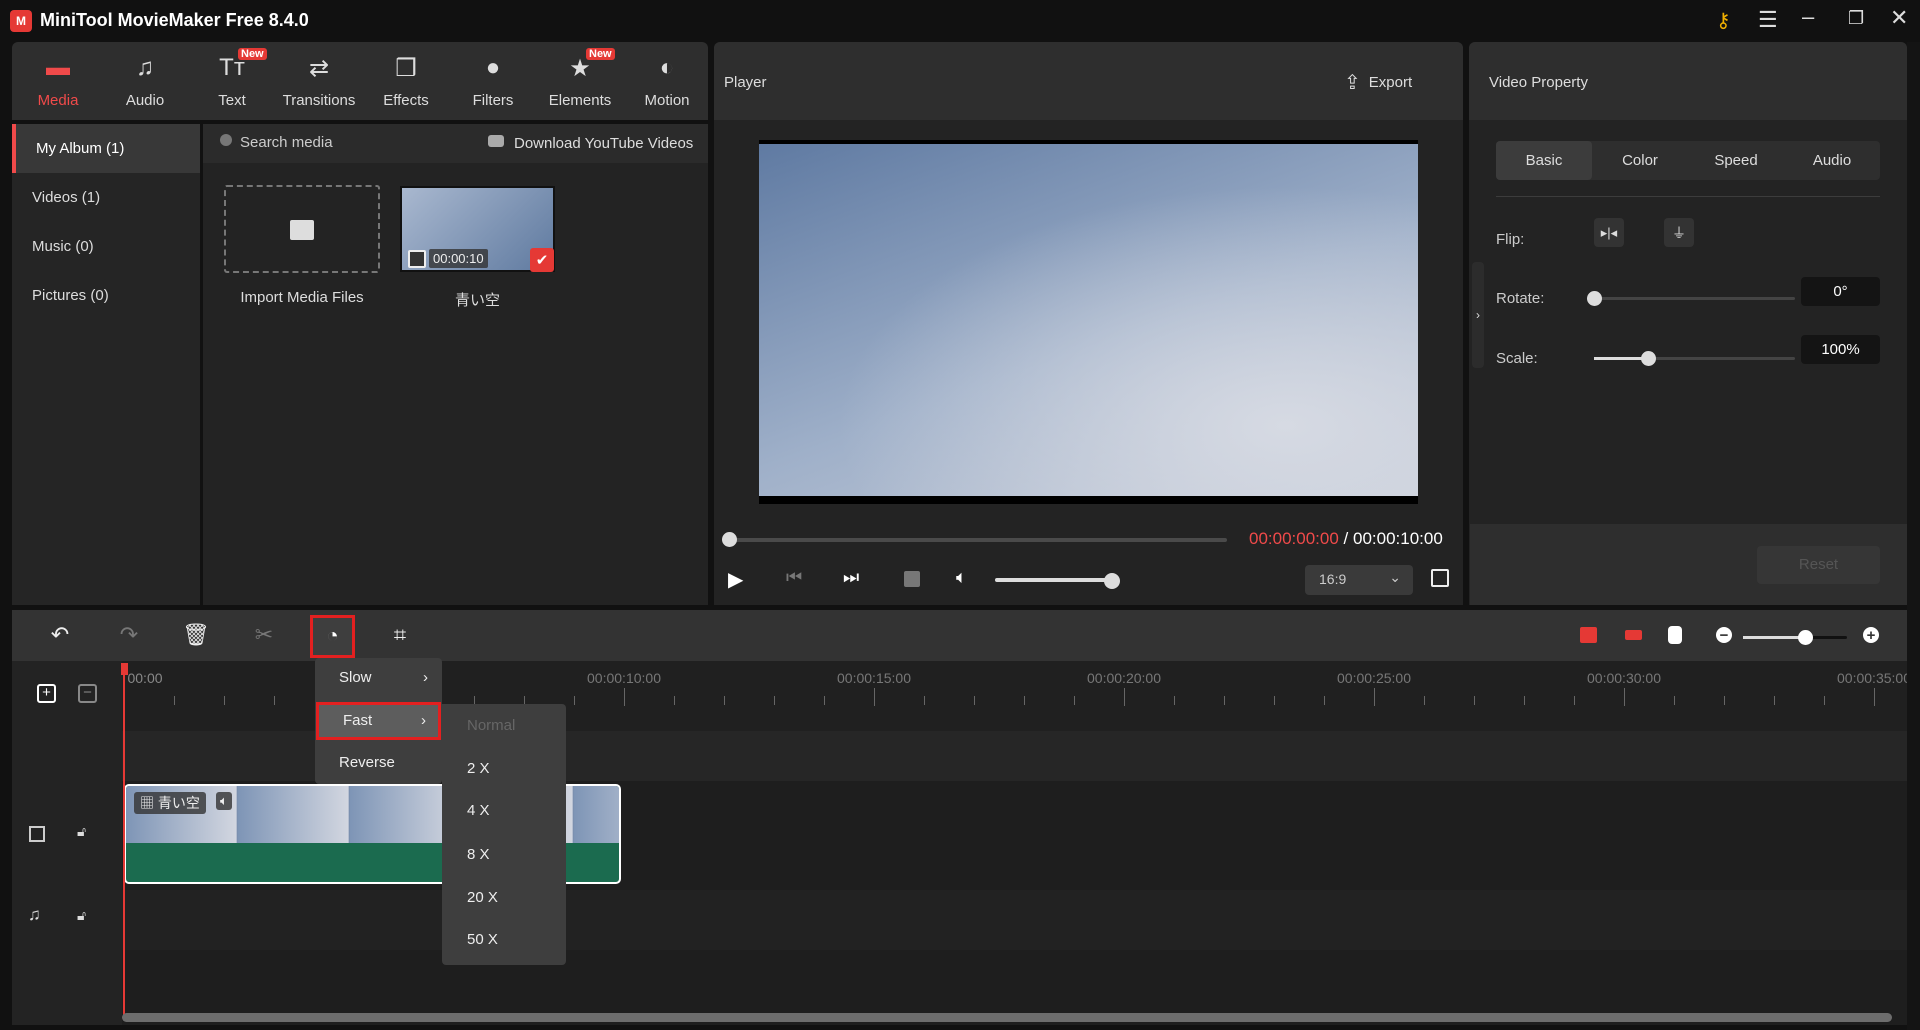 The width and height of the screenshot is (1920, 1030). What do you see at coordinates (145, 81) in the screenshot?
I see `tab-audio: ♫ Audio` at bounding box center [145, 81].